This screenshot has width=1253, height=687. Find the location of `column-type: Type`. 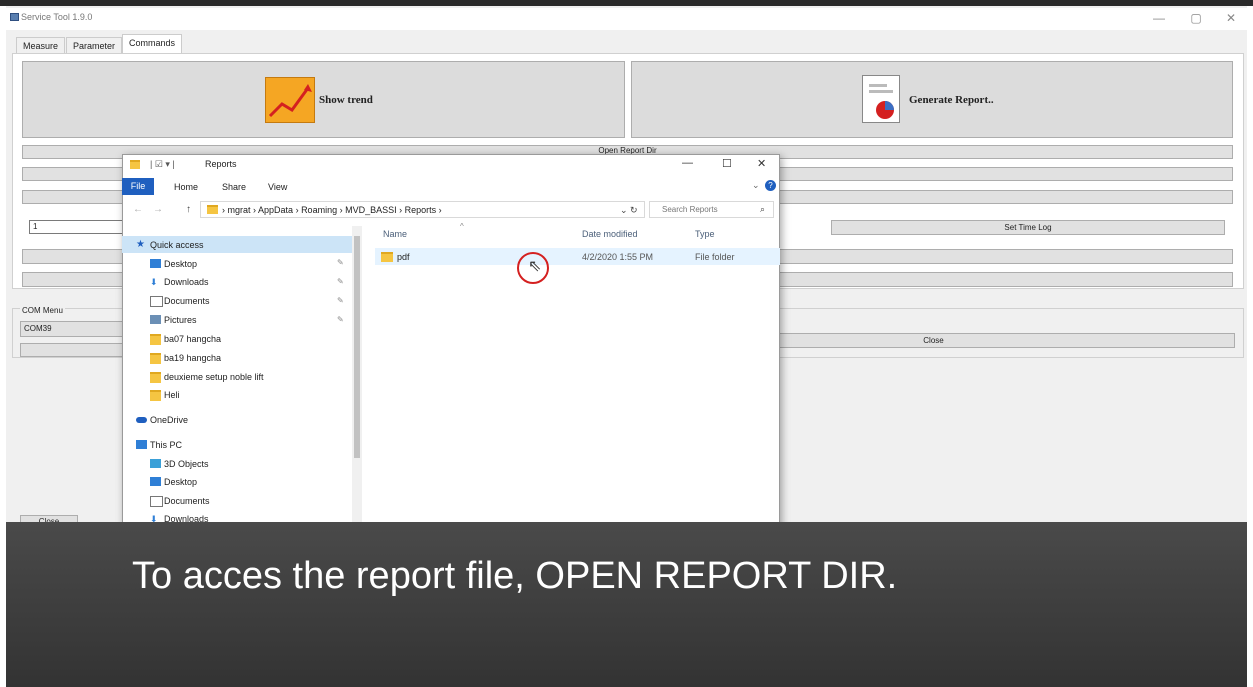

column-type: Type is located at coordinates (705, 234).